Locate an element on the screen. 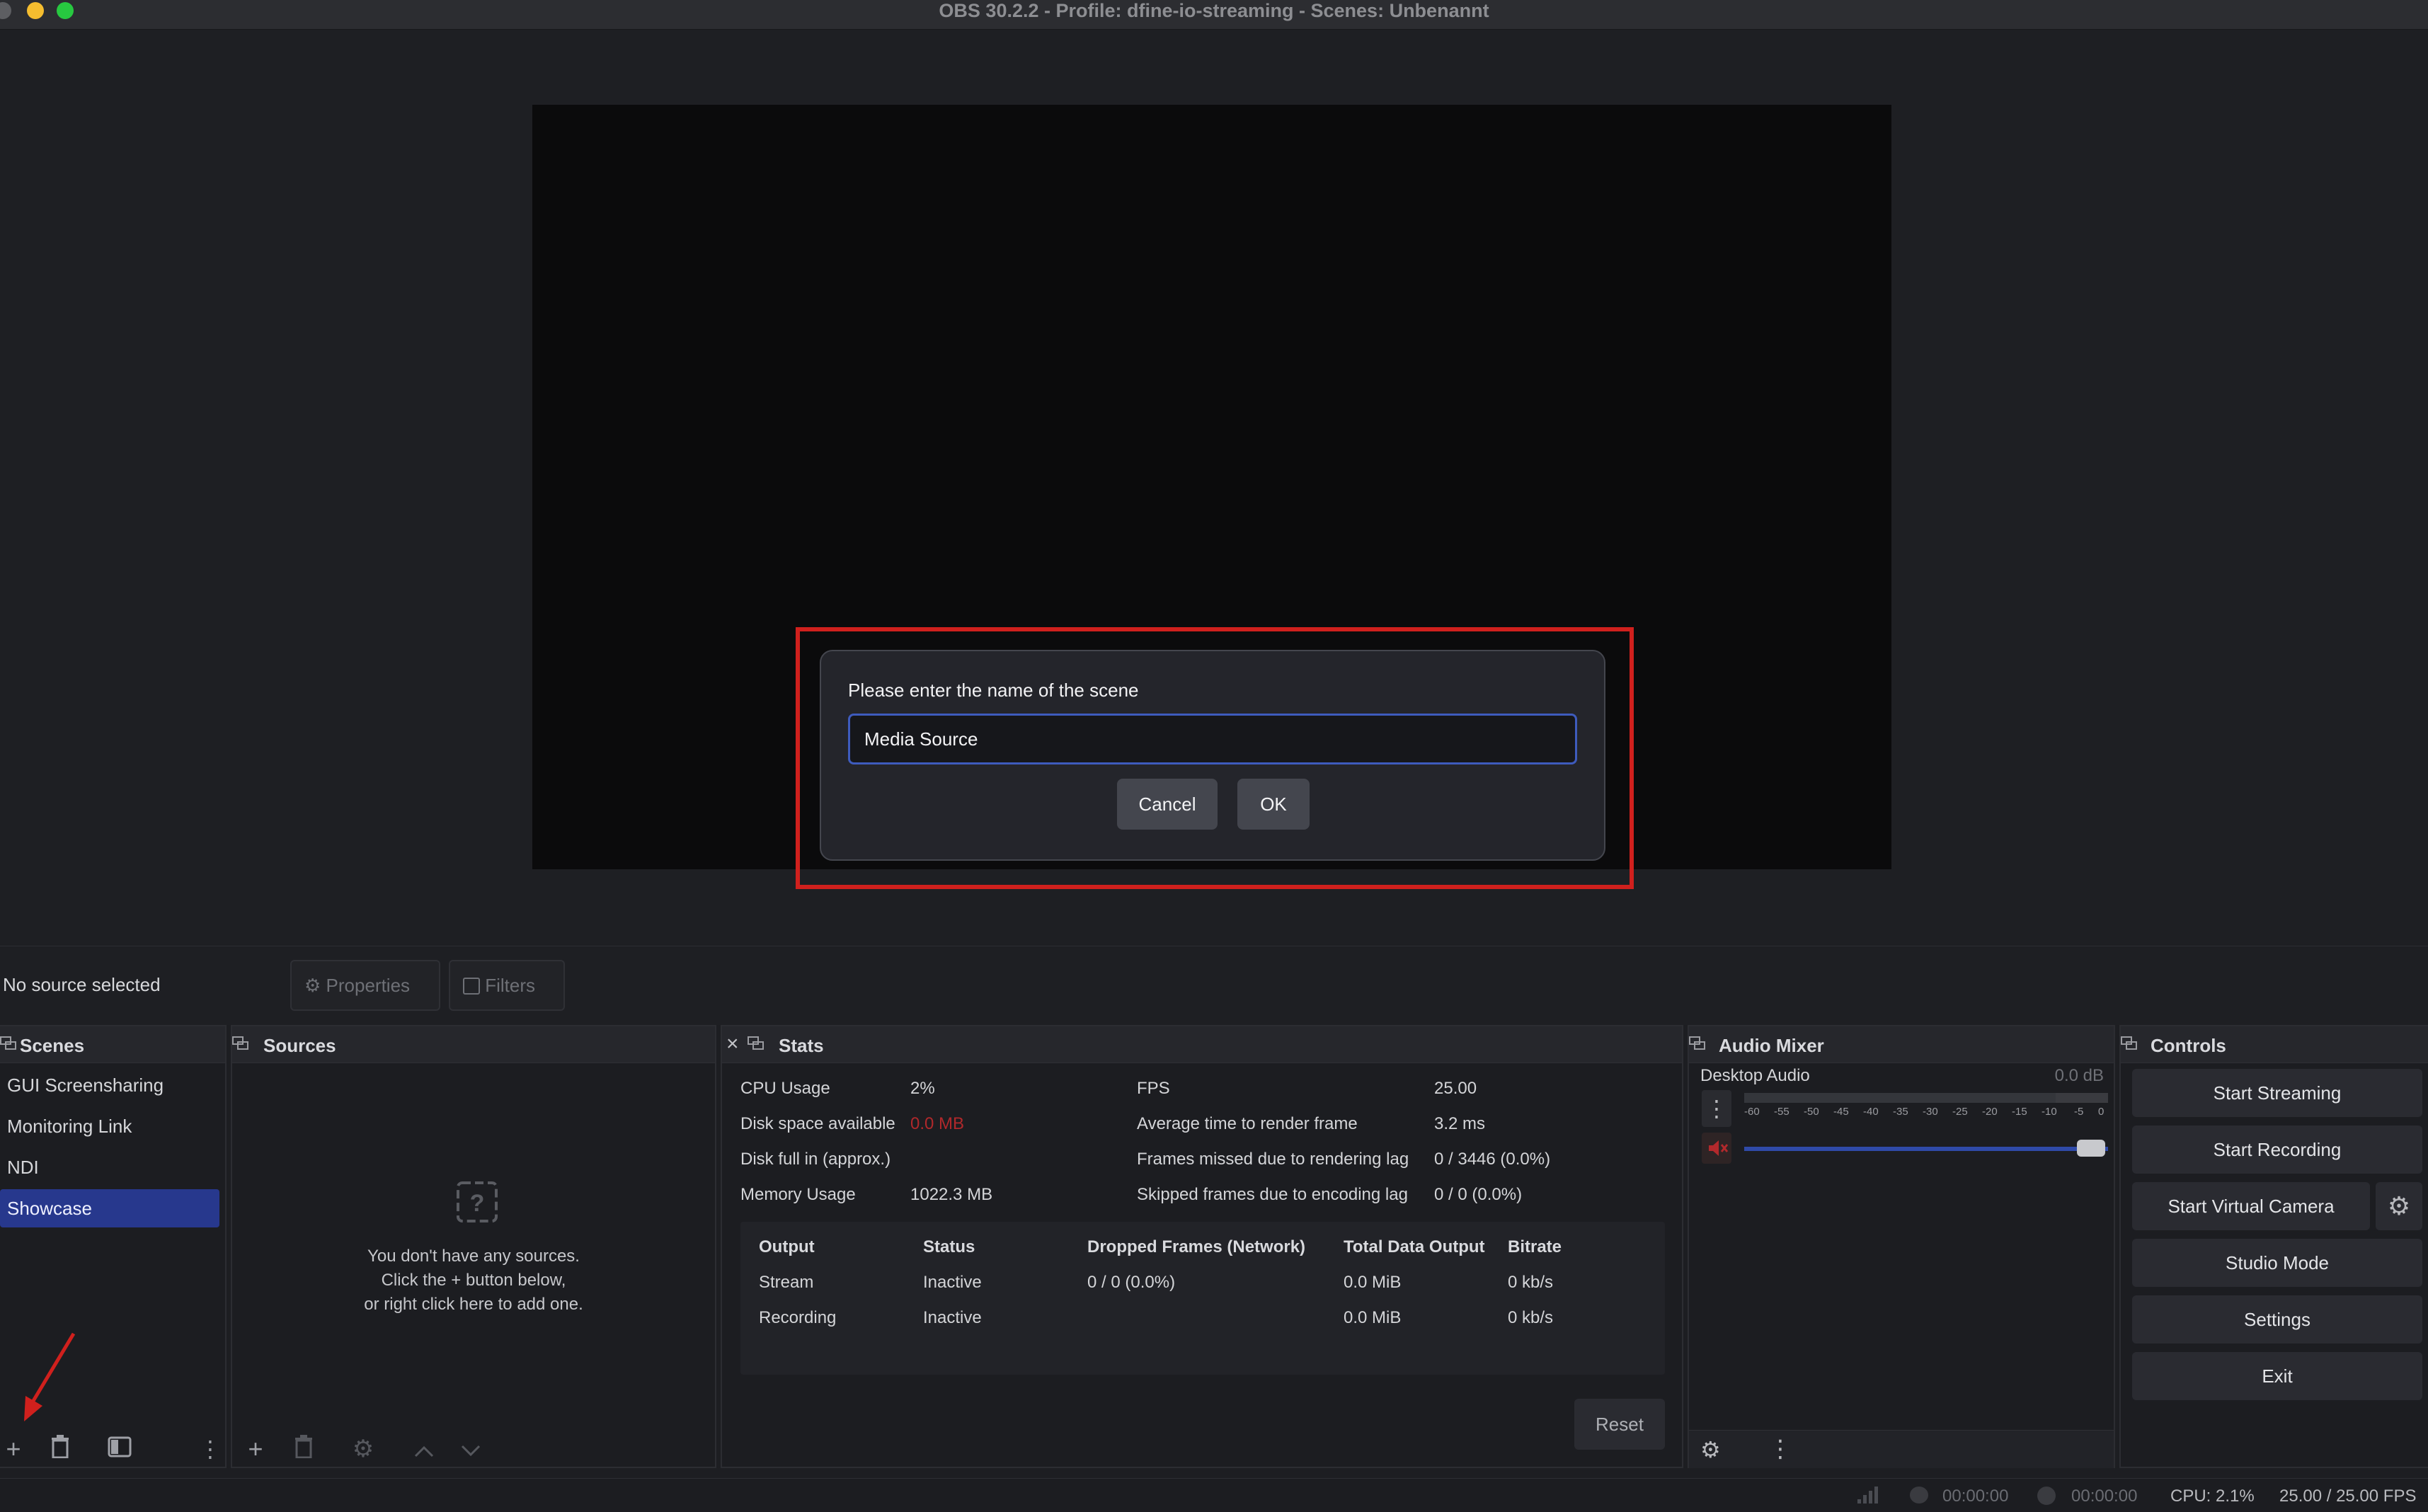 This screenshot has width=2428, height=1512. volume-meter is located at coordinates (1926, 1098).